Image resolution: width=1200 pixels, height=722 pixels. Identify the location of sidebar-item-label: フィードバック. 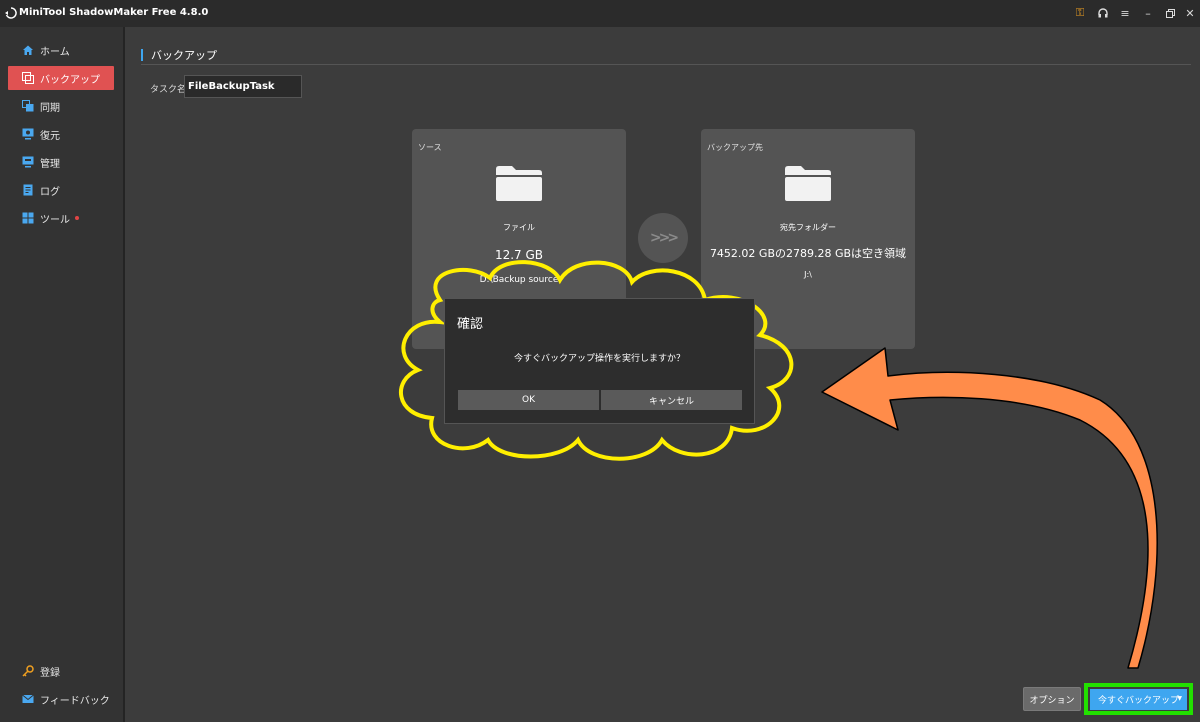
(75, 701).